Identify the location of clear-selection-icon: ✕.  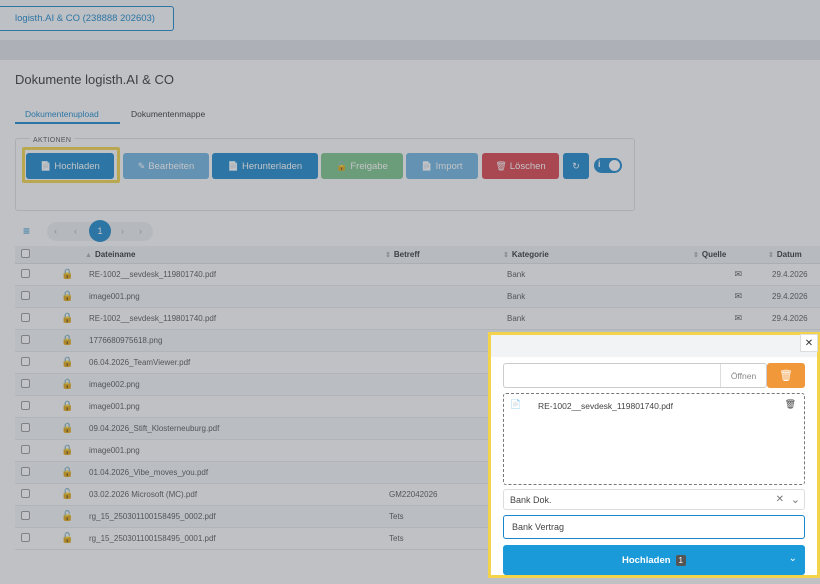
(780, 499).